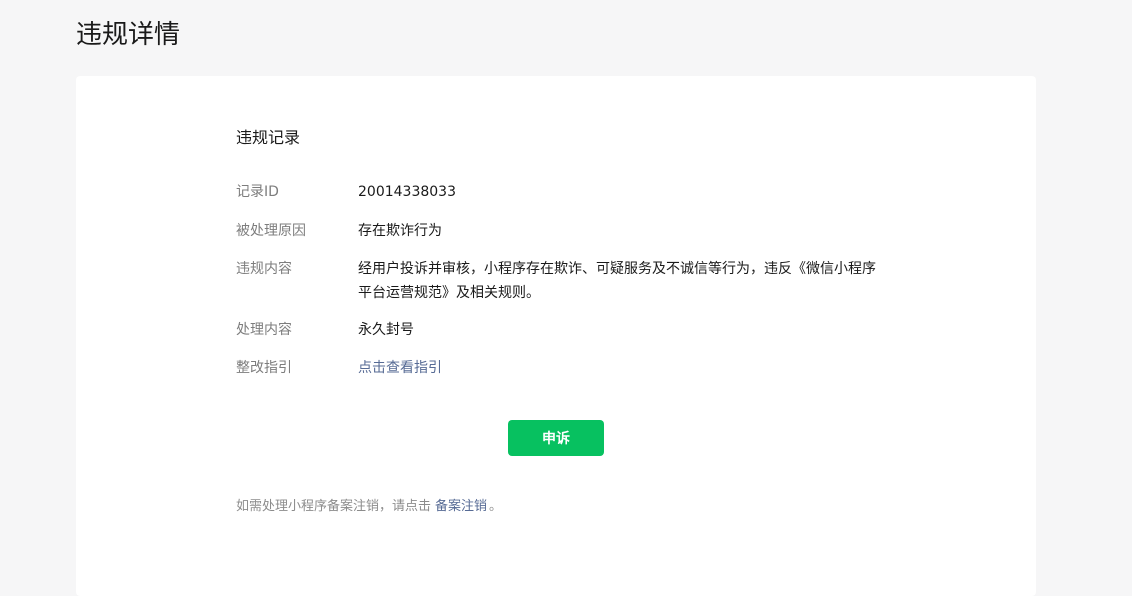 Image resolution: width=1132 pixels, height=596 pixels. Describe the element at coordinates (268, 137) in the screenshot. I see `section-title: 违规记录` at that location.